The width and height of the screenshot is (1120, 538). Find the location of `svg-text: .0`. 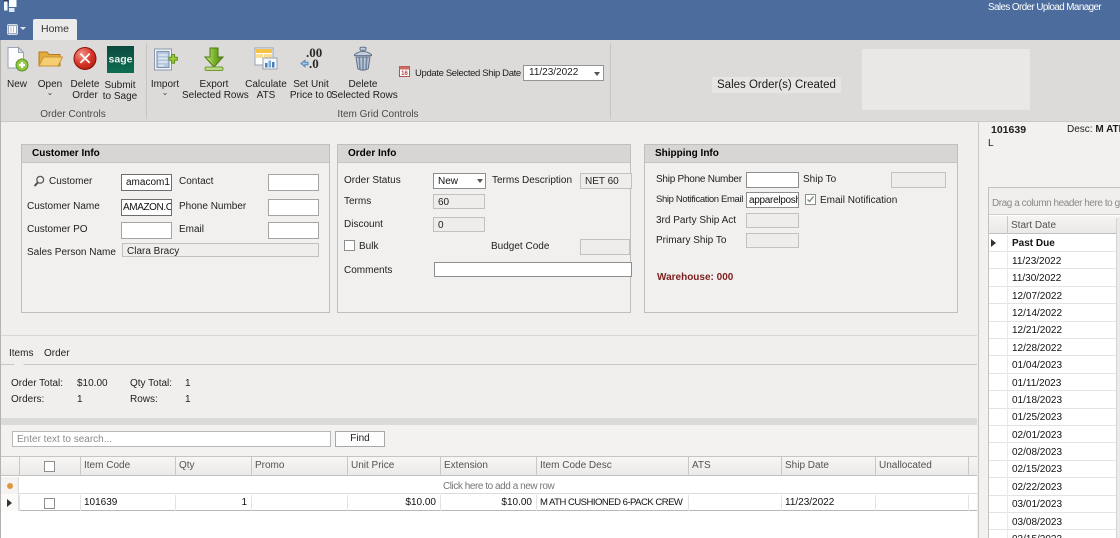

svg-text: .0 is located at coordinates (314, 63).